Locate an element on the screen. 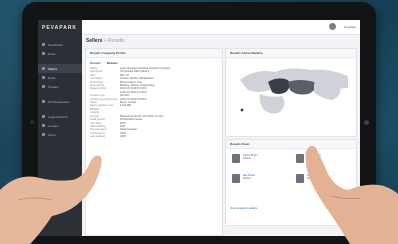  profile-card-title: Results Company Profile is located at coordinates (154, 53).